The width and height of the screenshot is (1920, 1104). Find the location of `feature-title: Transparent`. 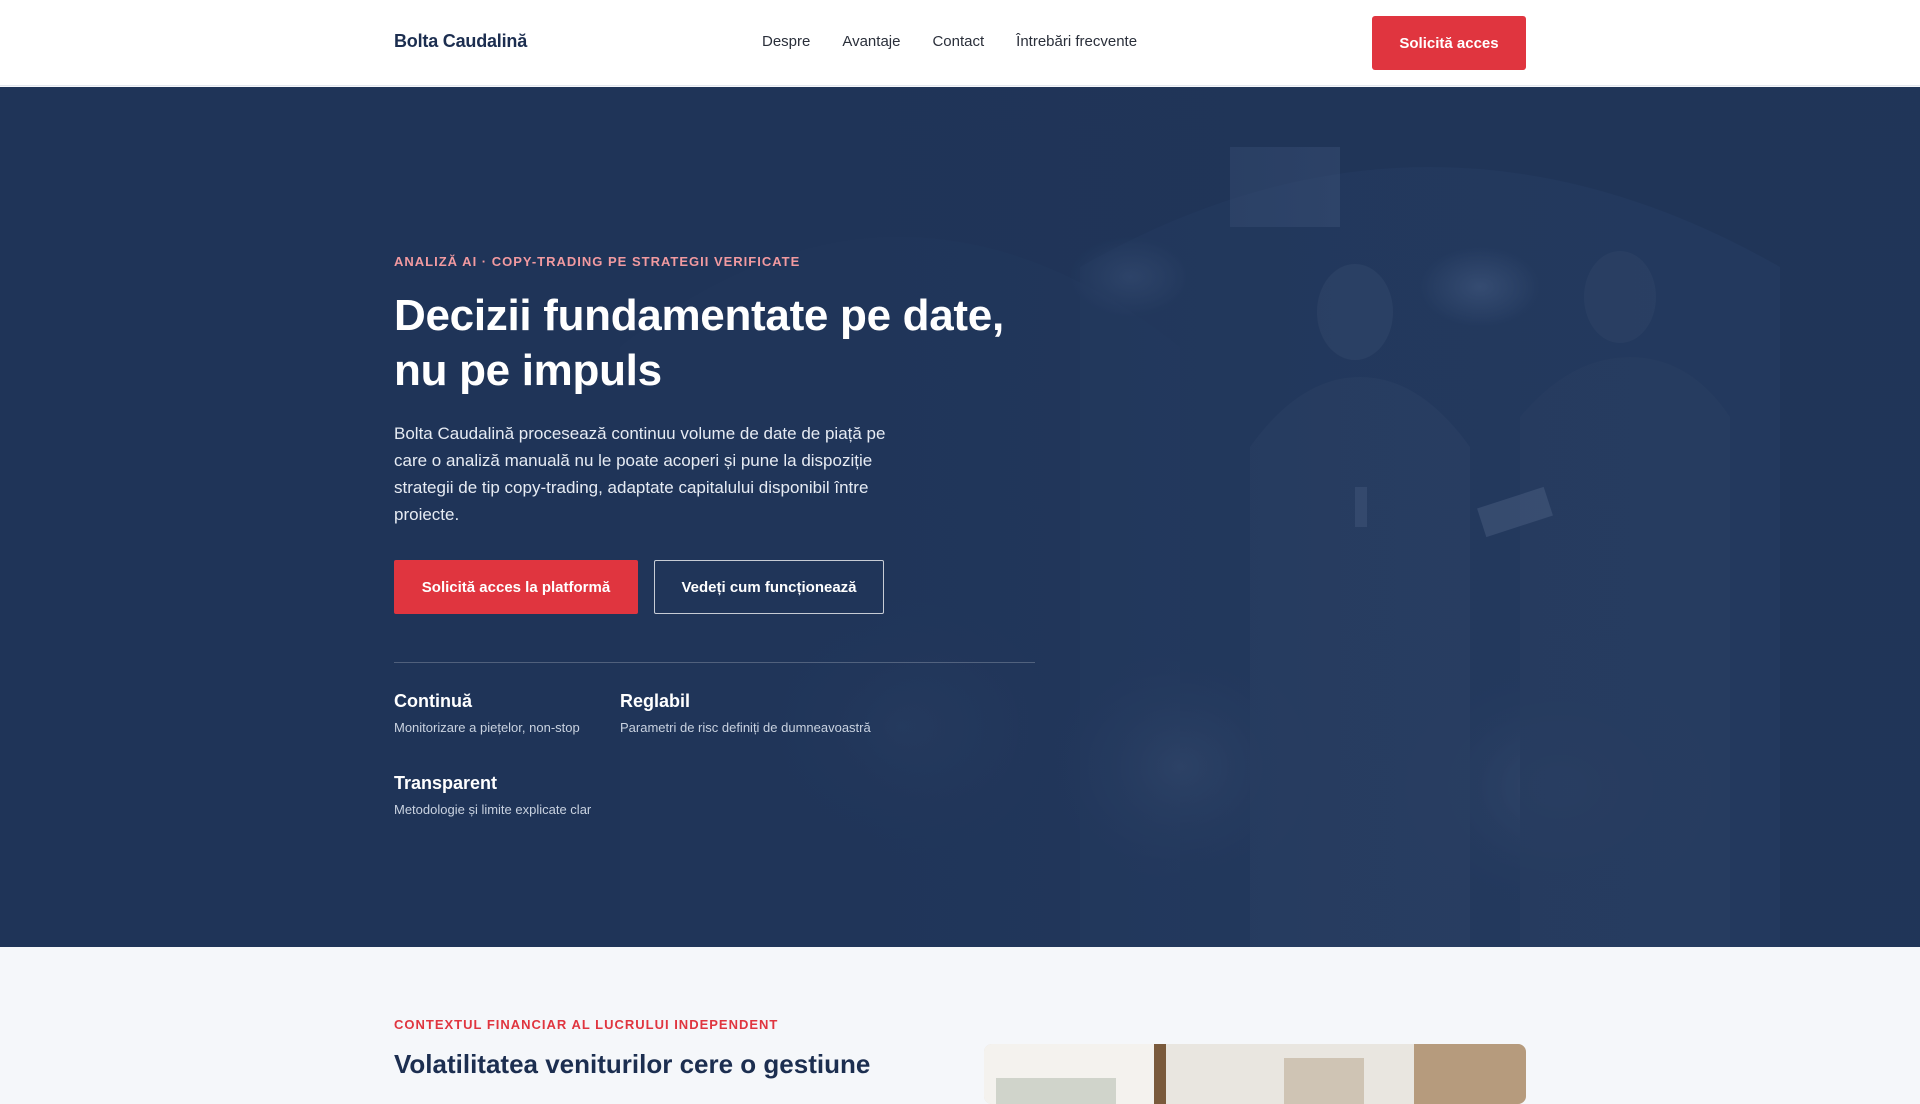

feature-title: Transparent is located at coordinates (446, 783).